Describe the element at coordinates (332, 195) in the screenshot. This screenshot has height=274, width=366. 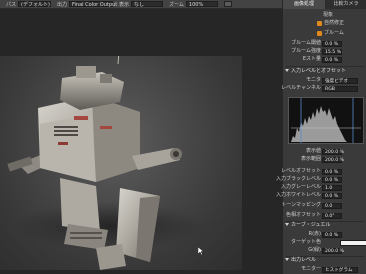
I see `input-white-field: 0.0 %` at that location.